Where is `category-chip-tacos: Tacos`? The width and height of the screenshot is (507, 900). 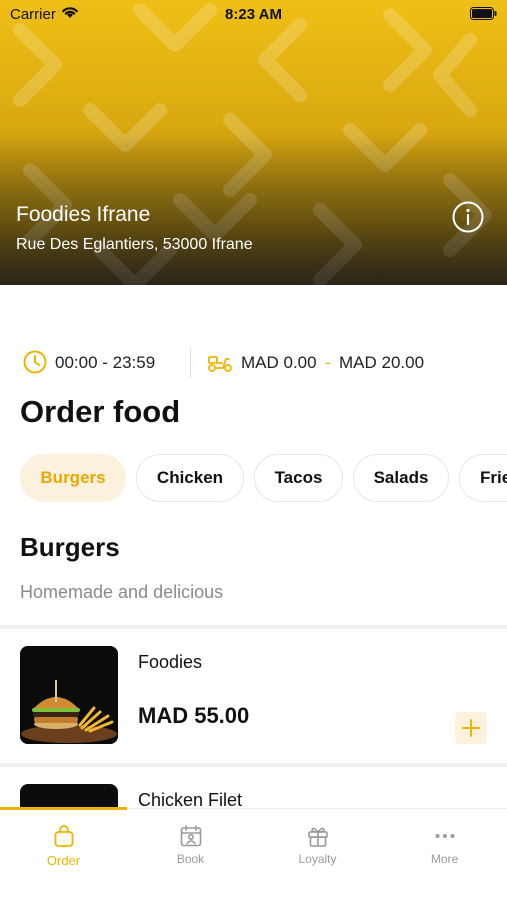
category-chip-tacos: Tacos is located at coordinates (298, 478).